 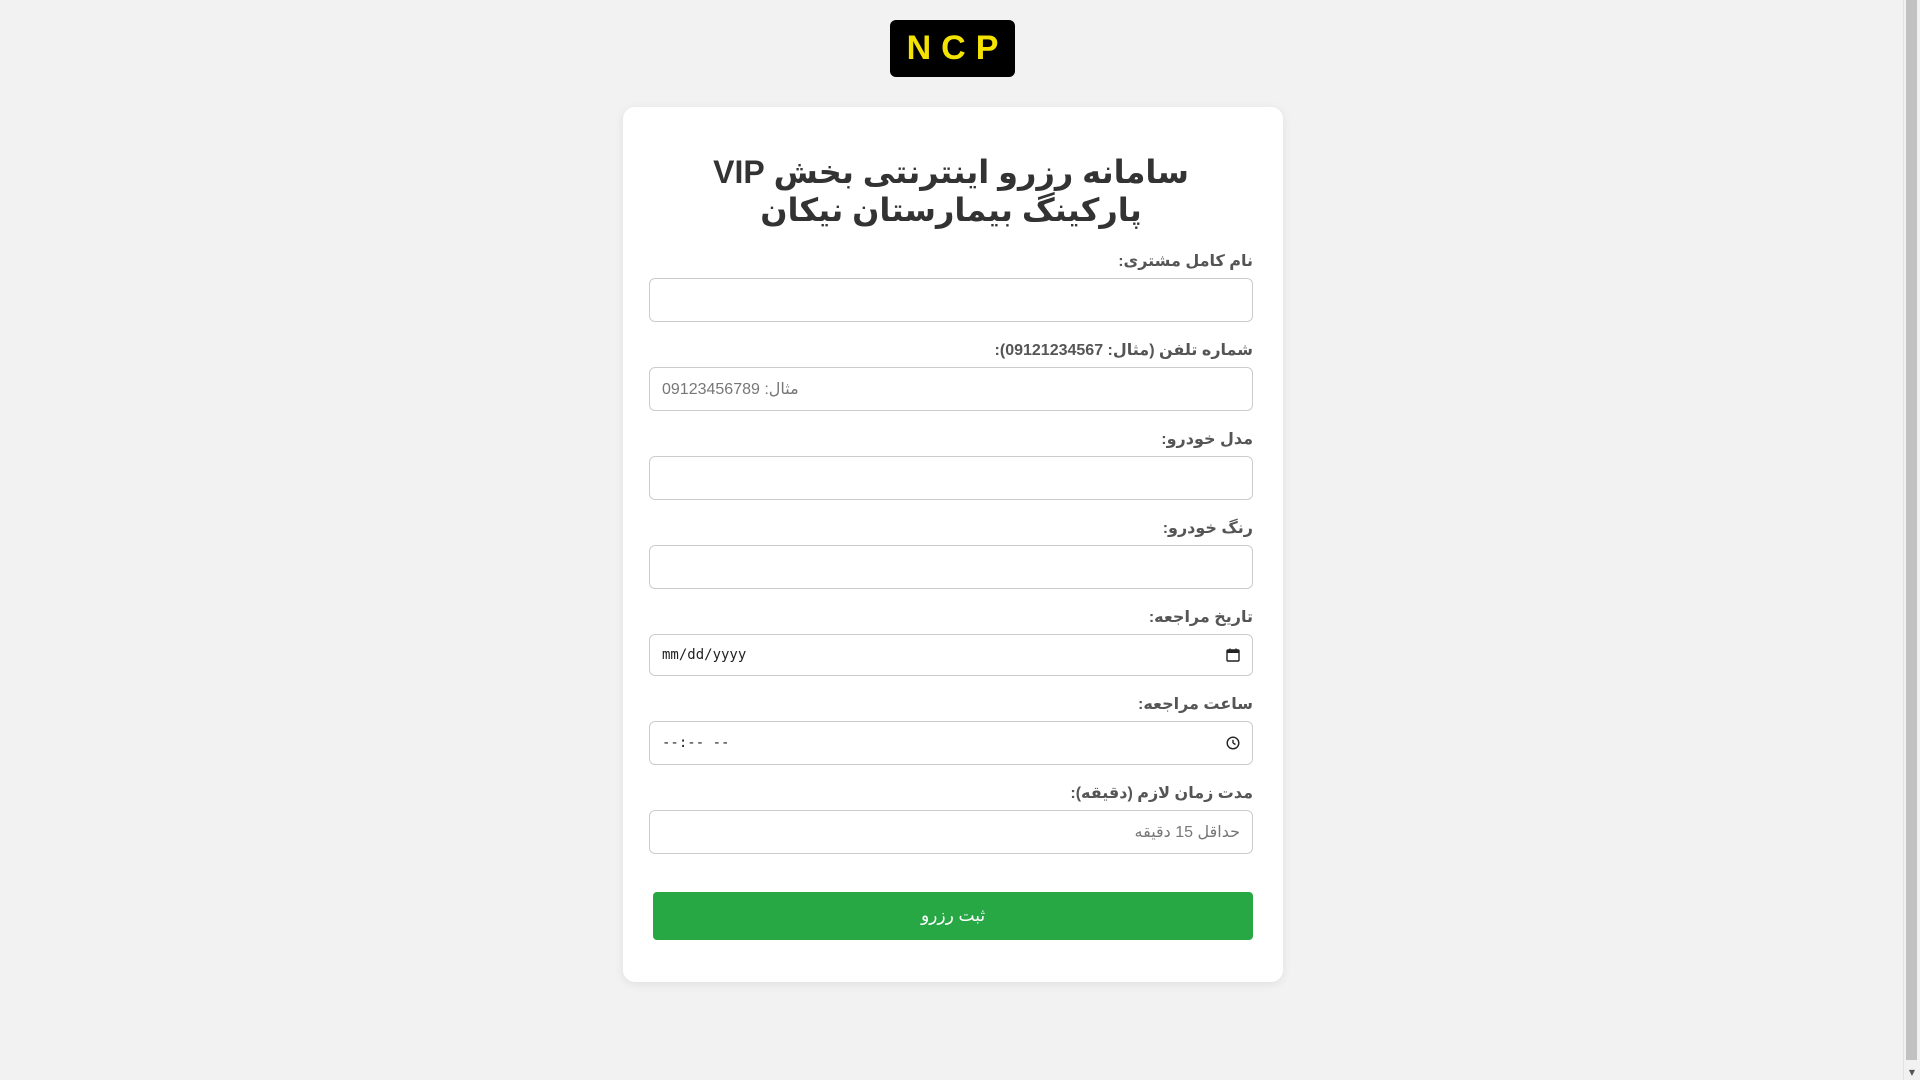 What do you see at coordinates (1185, 261) in the screenshot?
I see `customer-name-label: نام کامل مشتری:` at bounding box center [1185, 261].